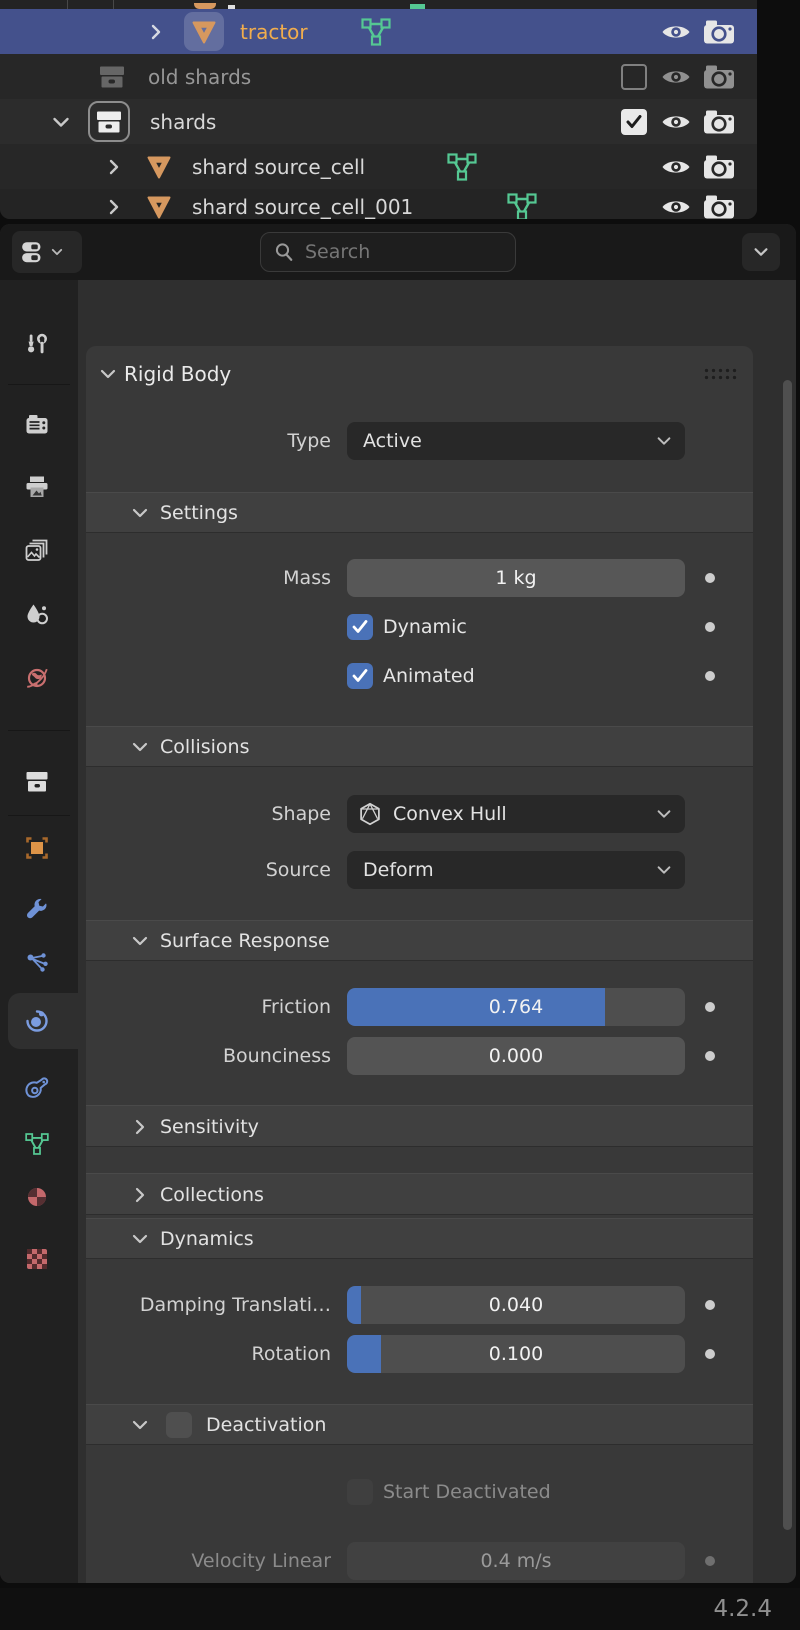  Describe the element at coordinates (209, 1127) in the screenshot. I see `subpanel-title: Sensitivity` at that location.